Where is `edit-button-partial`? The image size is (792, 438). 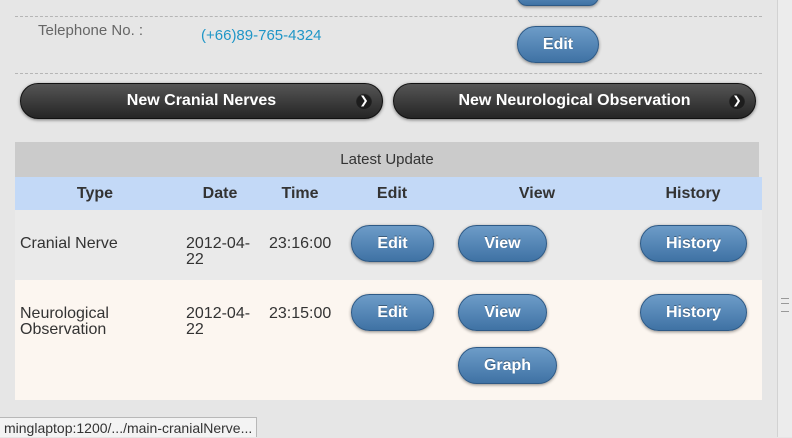 edit-button-partial is located at coordinates (558, 3).